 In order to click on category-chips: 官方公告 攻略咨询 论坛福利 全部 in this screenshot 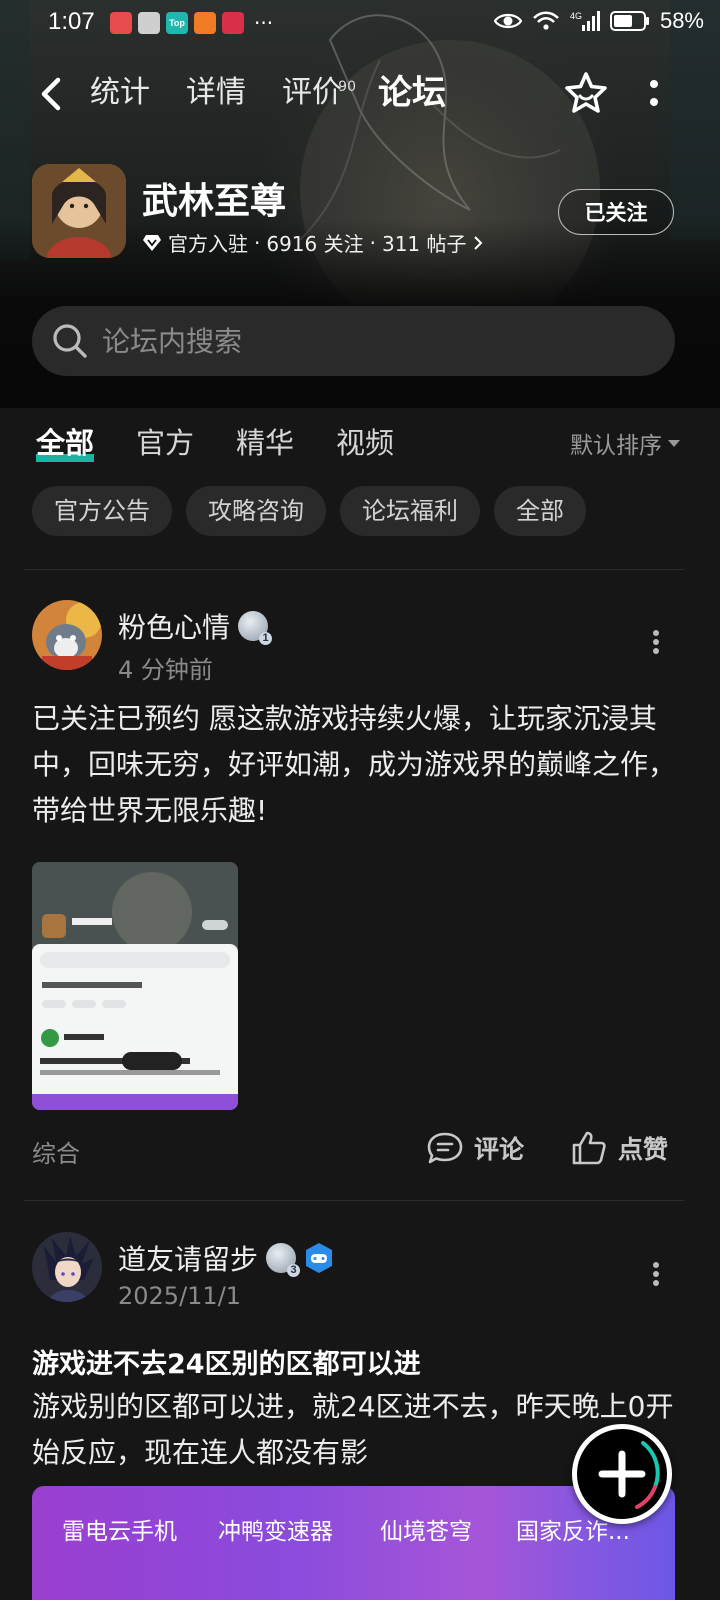, I will do `click(309, 511)`.